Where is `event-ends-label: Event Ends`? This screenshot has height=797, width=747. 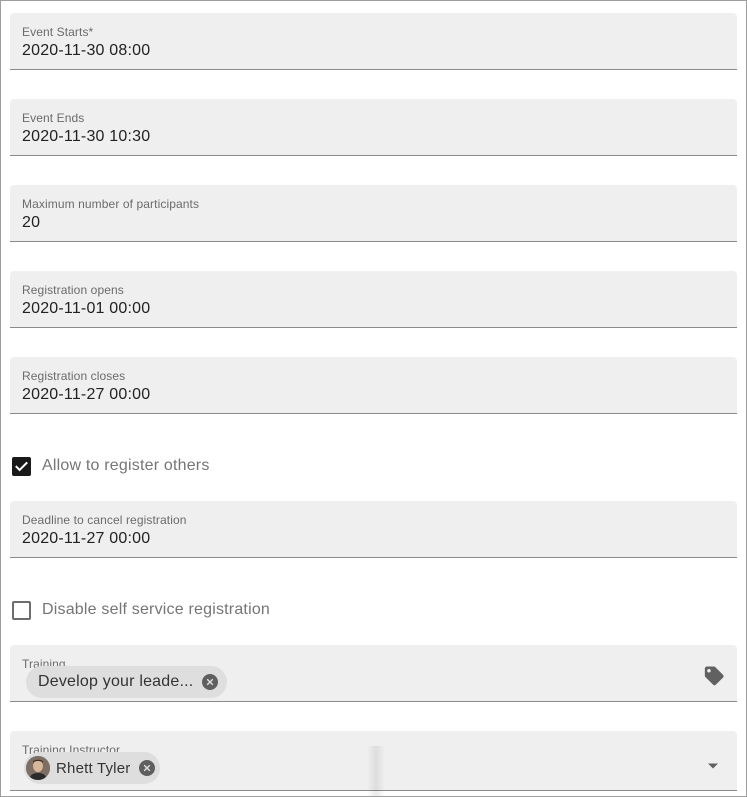 event-ends-label: Event Ends is located at coordinates (53, 118).